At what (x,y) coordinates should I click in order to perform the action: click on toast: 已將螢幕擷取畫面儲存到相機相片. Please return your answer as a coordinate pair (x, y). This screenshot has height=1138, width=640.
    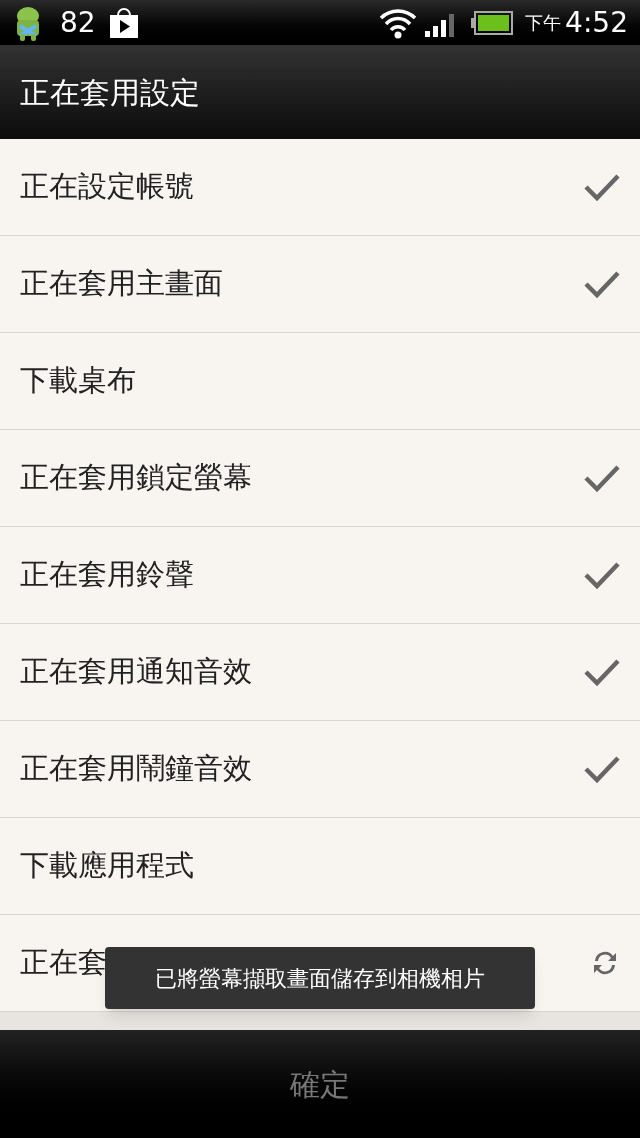
    Looking at the image, I should click on (320, 978).